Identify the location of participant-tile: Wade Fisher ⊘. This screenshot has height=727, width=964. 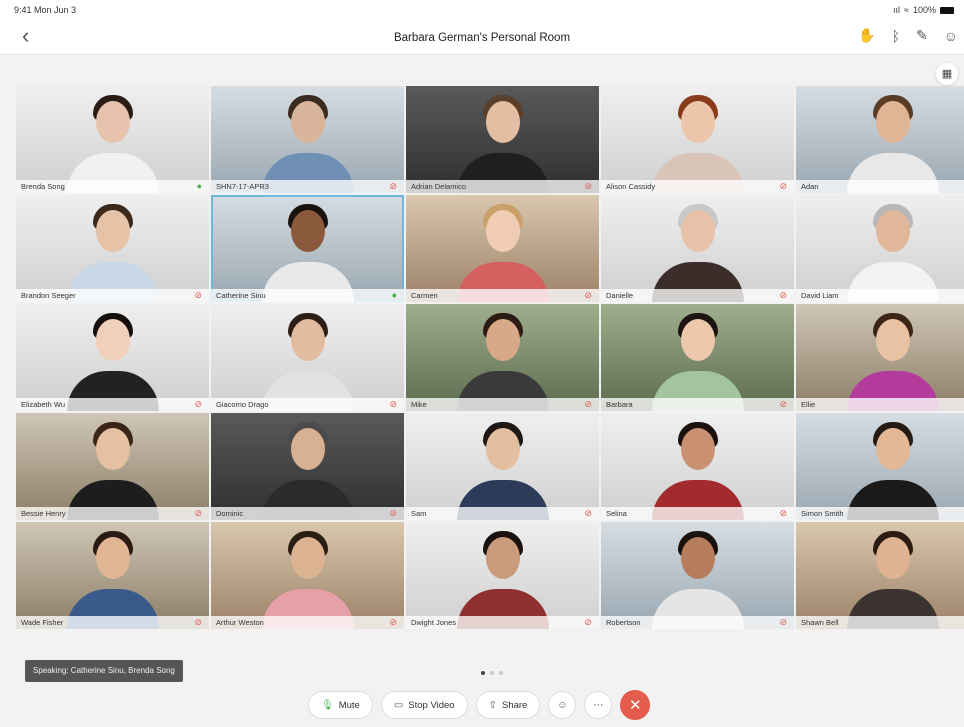
(112, 575).